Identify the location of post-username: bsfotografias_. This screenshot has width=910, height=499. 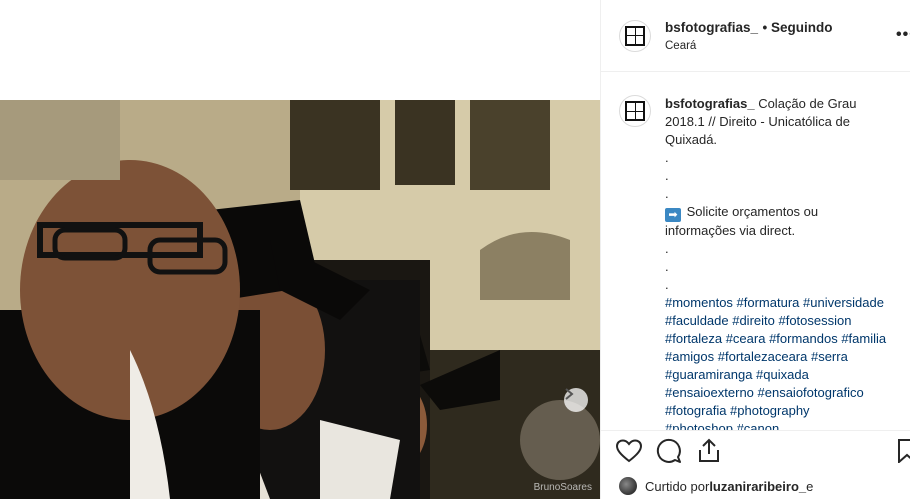
(711, 27).